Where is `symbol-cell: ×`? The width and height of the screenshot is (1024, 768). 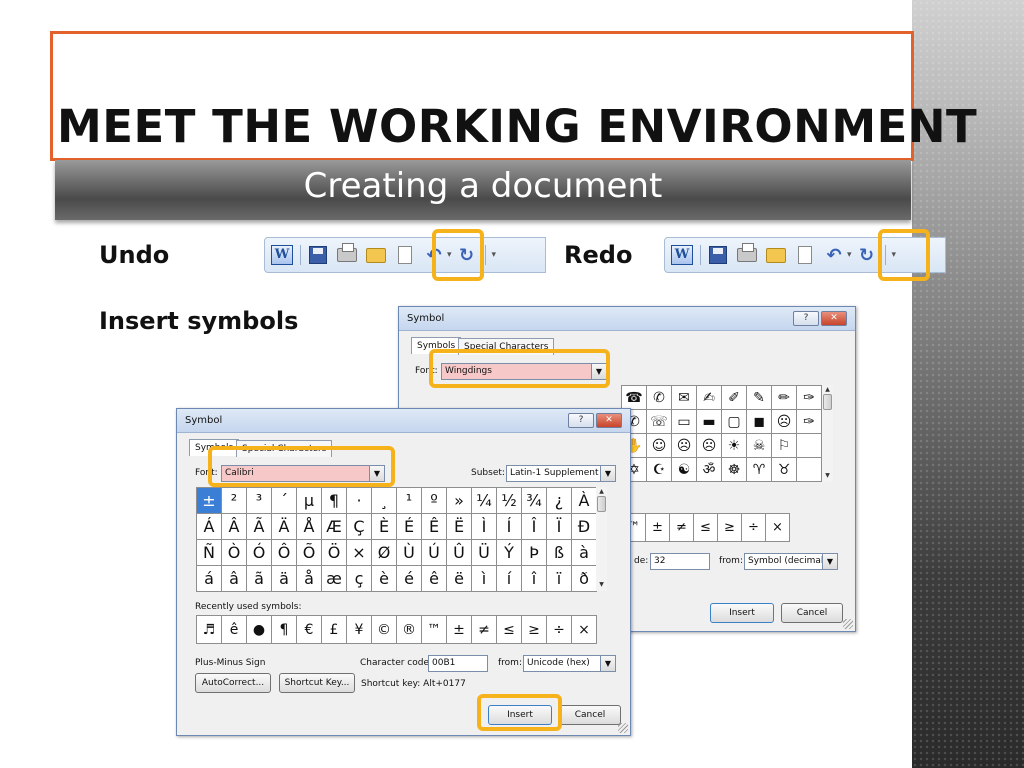
symbol-cell: × is located at coordinates (359, 553).